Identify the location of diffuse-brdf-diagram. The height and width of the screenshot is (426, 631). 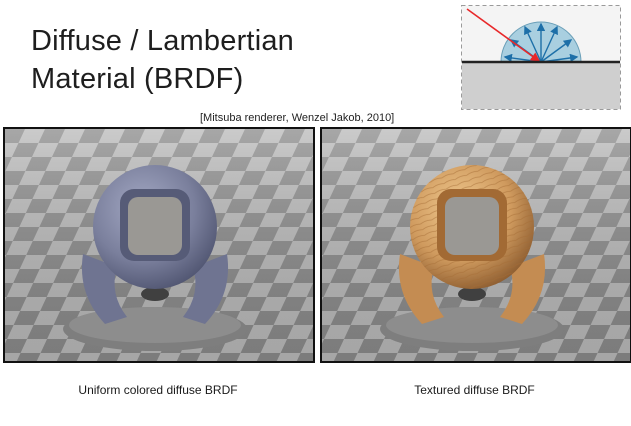
(541, 57).